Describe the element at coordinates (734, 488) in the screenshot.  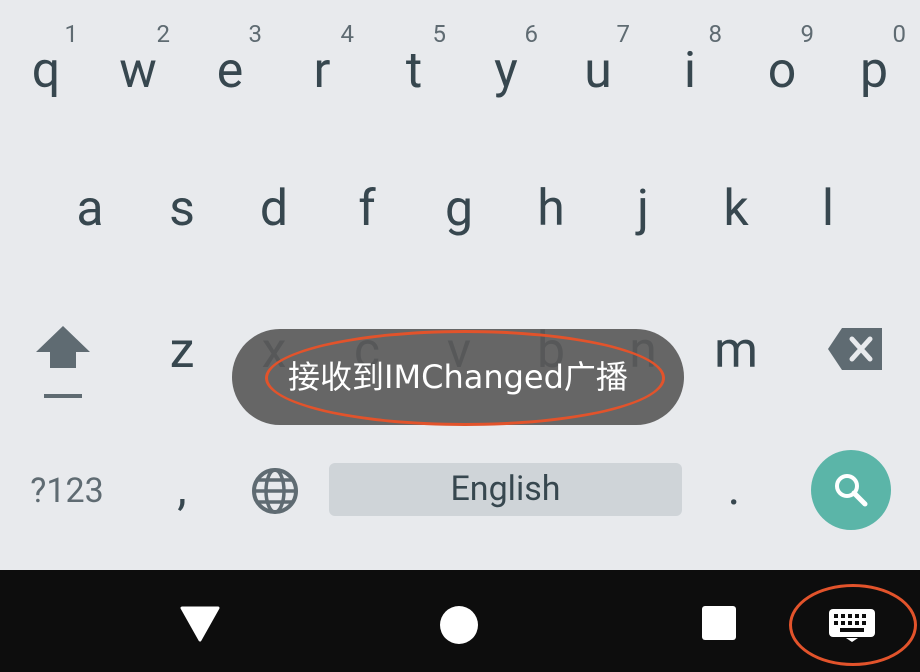
I see `period-key: .` at that location.